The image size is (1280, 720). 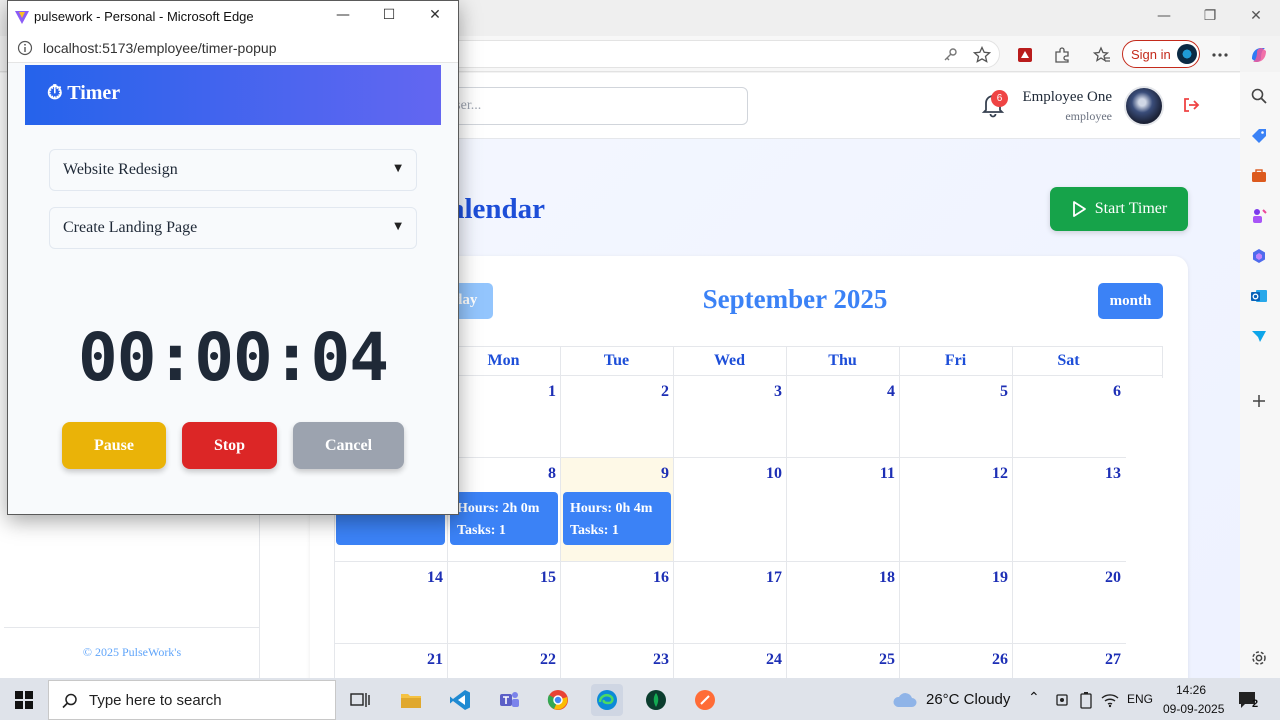 What do you see at coordinates (481, 530) in the screenshot?
I see `event-tasks: Tasks: 1` at bounding box center [481, 530].